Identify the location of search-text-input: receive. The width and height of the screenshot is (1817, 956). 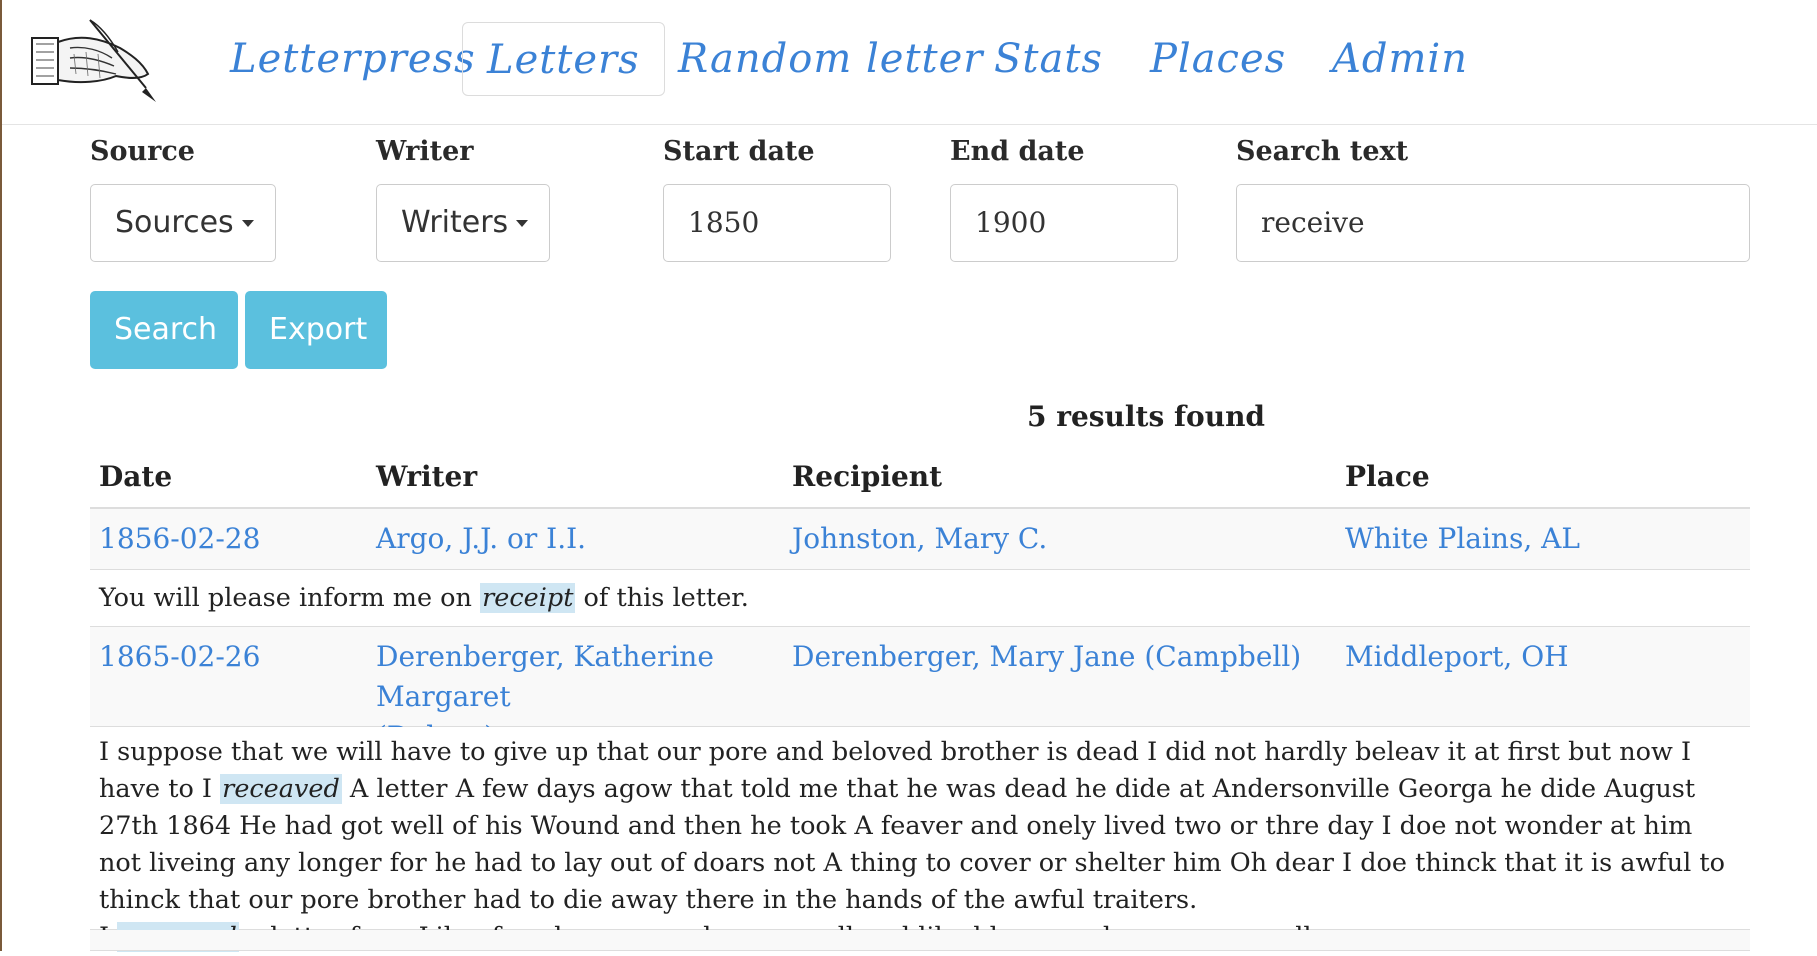
(1493, 223).